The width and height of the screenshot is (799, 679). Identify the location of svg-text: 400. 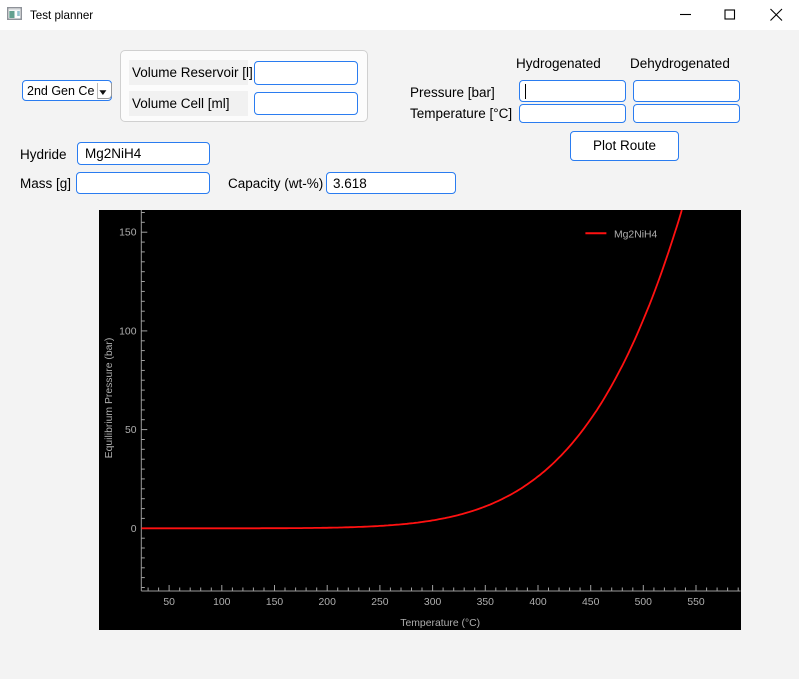
(538, 602).